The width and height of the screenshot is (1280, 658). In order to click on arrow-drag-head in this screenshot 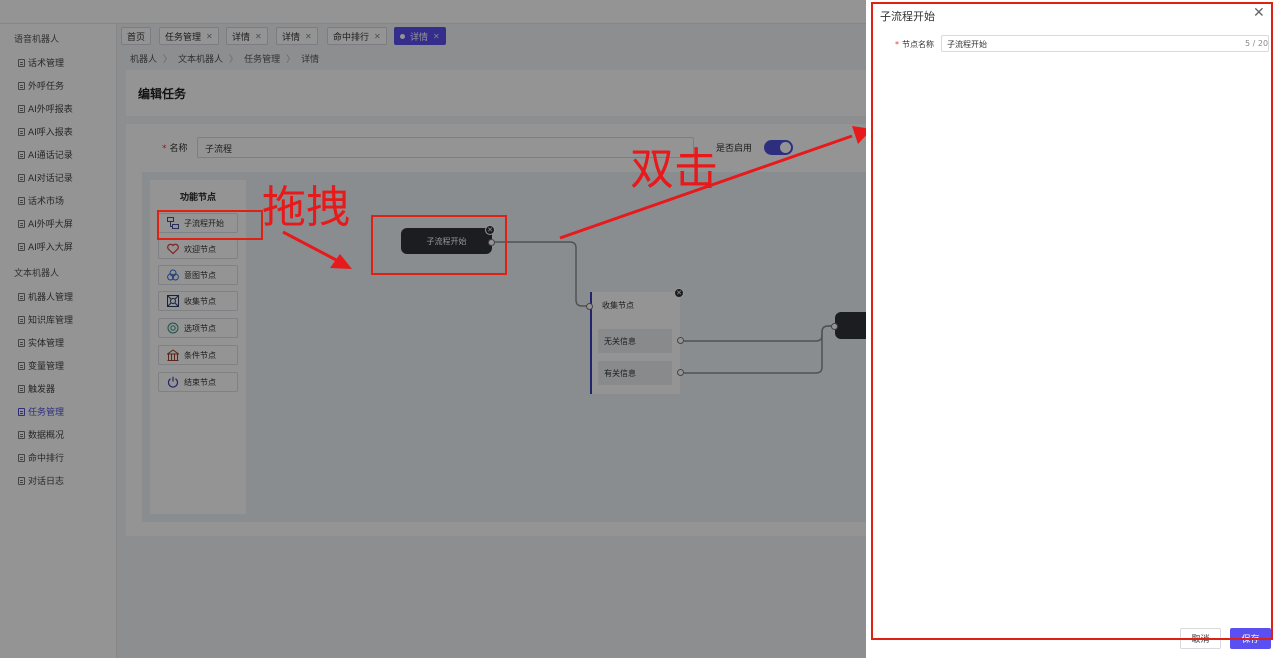, I will do `click(341, 261)`.